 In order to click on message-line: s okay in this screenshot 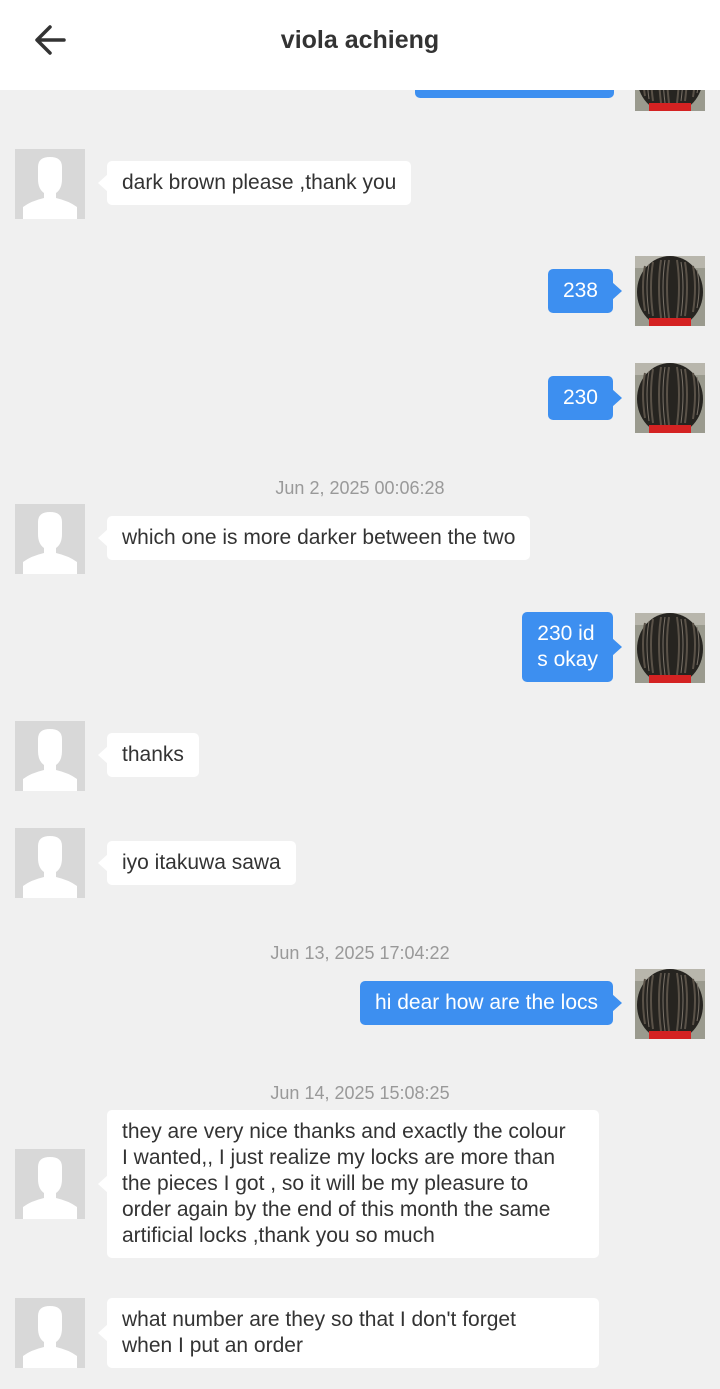, I will do `click(567, 659)`.